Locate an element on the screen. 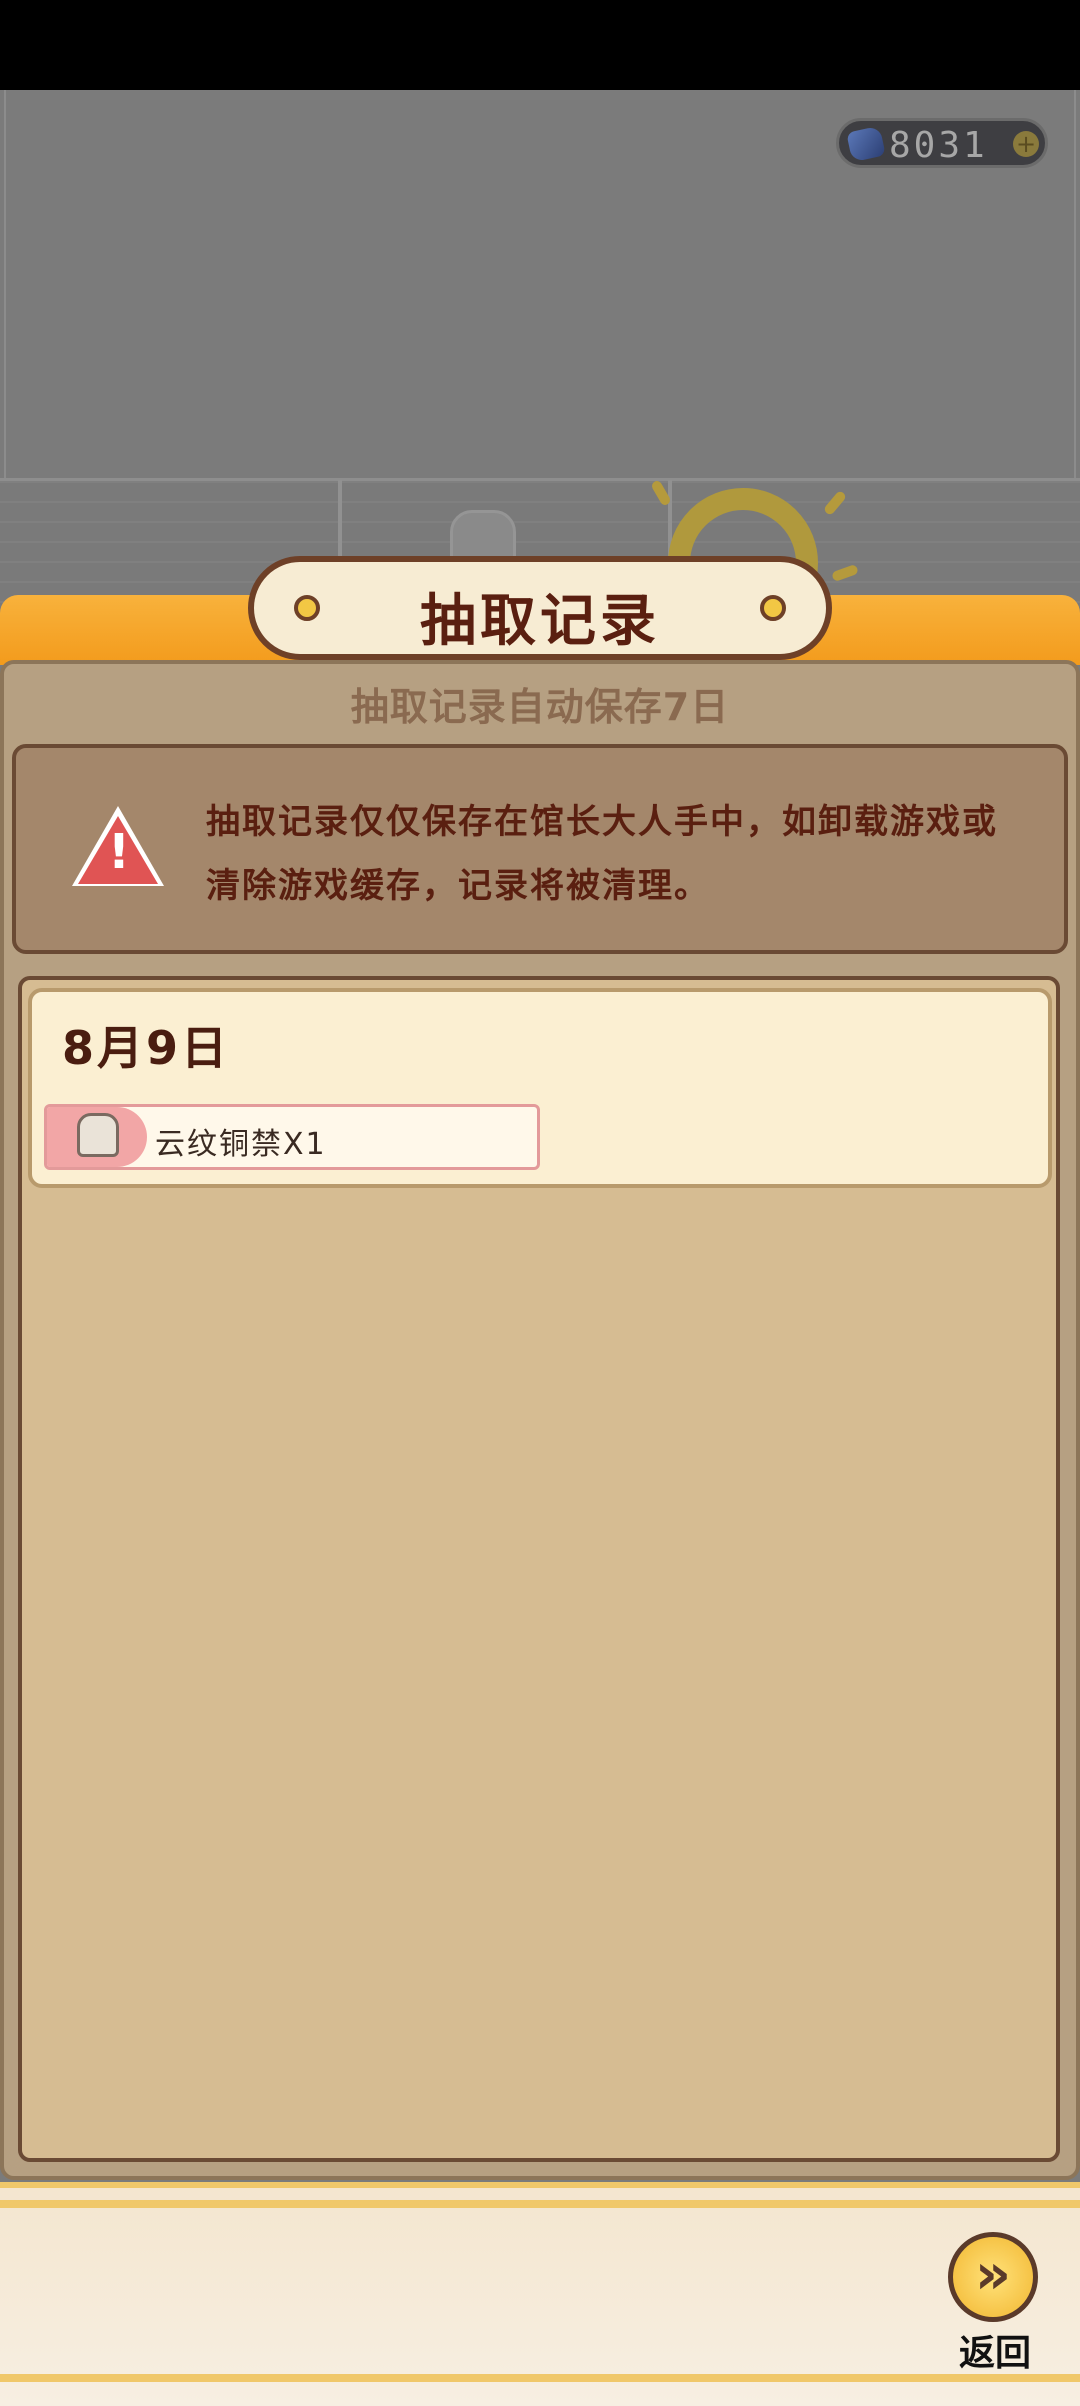 The image size is (1080, 2406). back-label: 返回 is located at coordinates (994, 2353).